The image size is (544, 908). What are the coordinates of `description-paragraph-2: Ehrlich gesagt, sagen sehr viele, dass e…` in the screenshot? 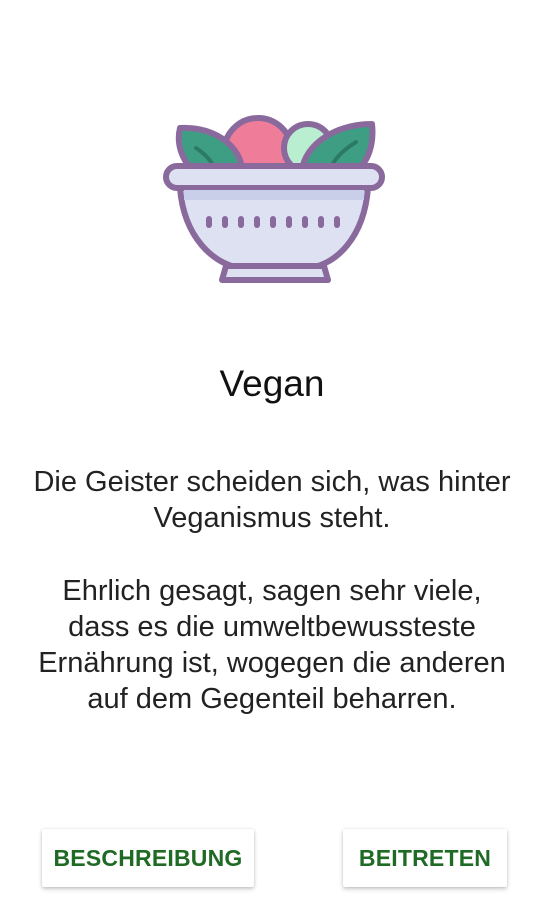 It's located at (272, 645).